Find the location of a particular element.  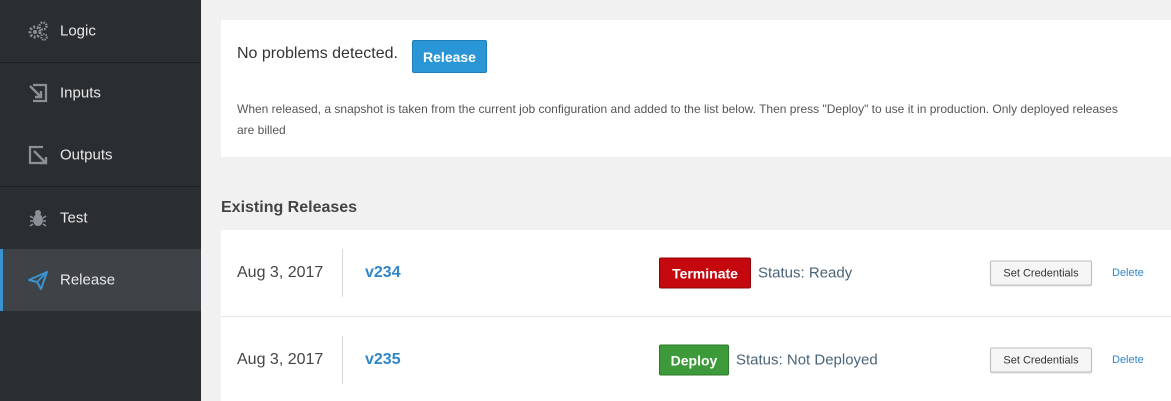

sidebar-item-label: Logic is located at coordinates (78, 31).